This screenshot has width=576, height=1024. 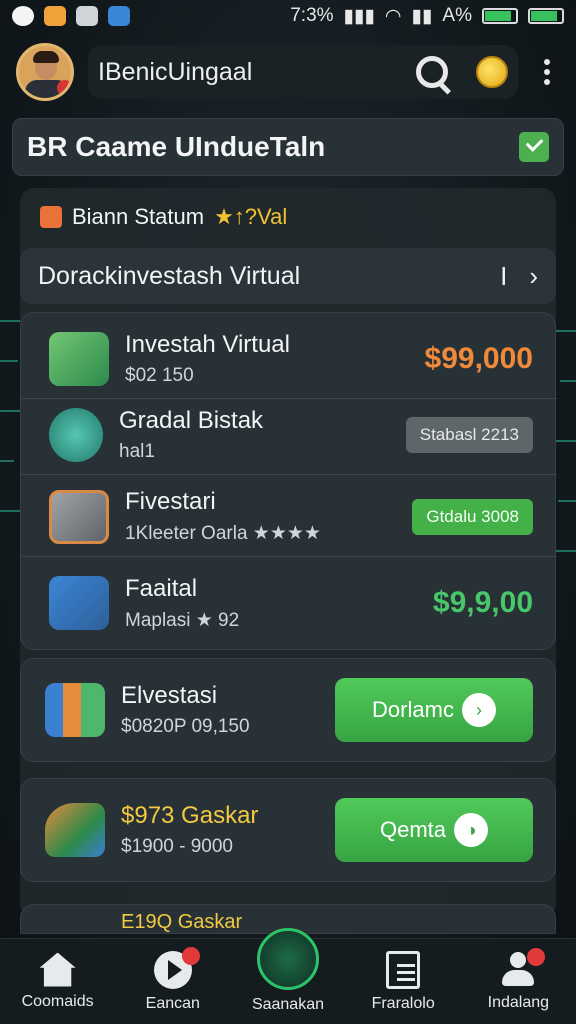 What do you see at coordinates (175, 71) in the screenshot?
I see `header-title: IBenicUingaal` at bounding box center [175, 71].